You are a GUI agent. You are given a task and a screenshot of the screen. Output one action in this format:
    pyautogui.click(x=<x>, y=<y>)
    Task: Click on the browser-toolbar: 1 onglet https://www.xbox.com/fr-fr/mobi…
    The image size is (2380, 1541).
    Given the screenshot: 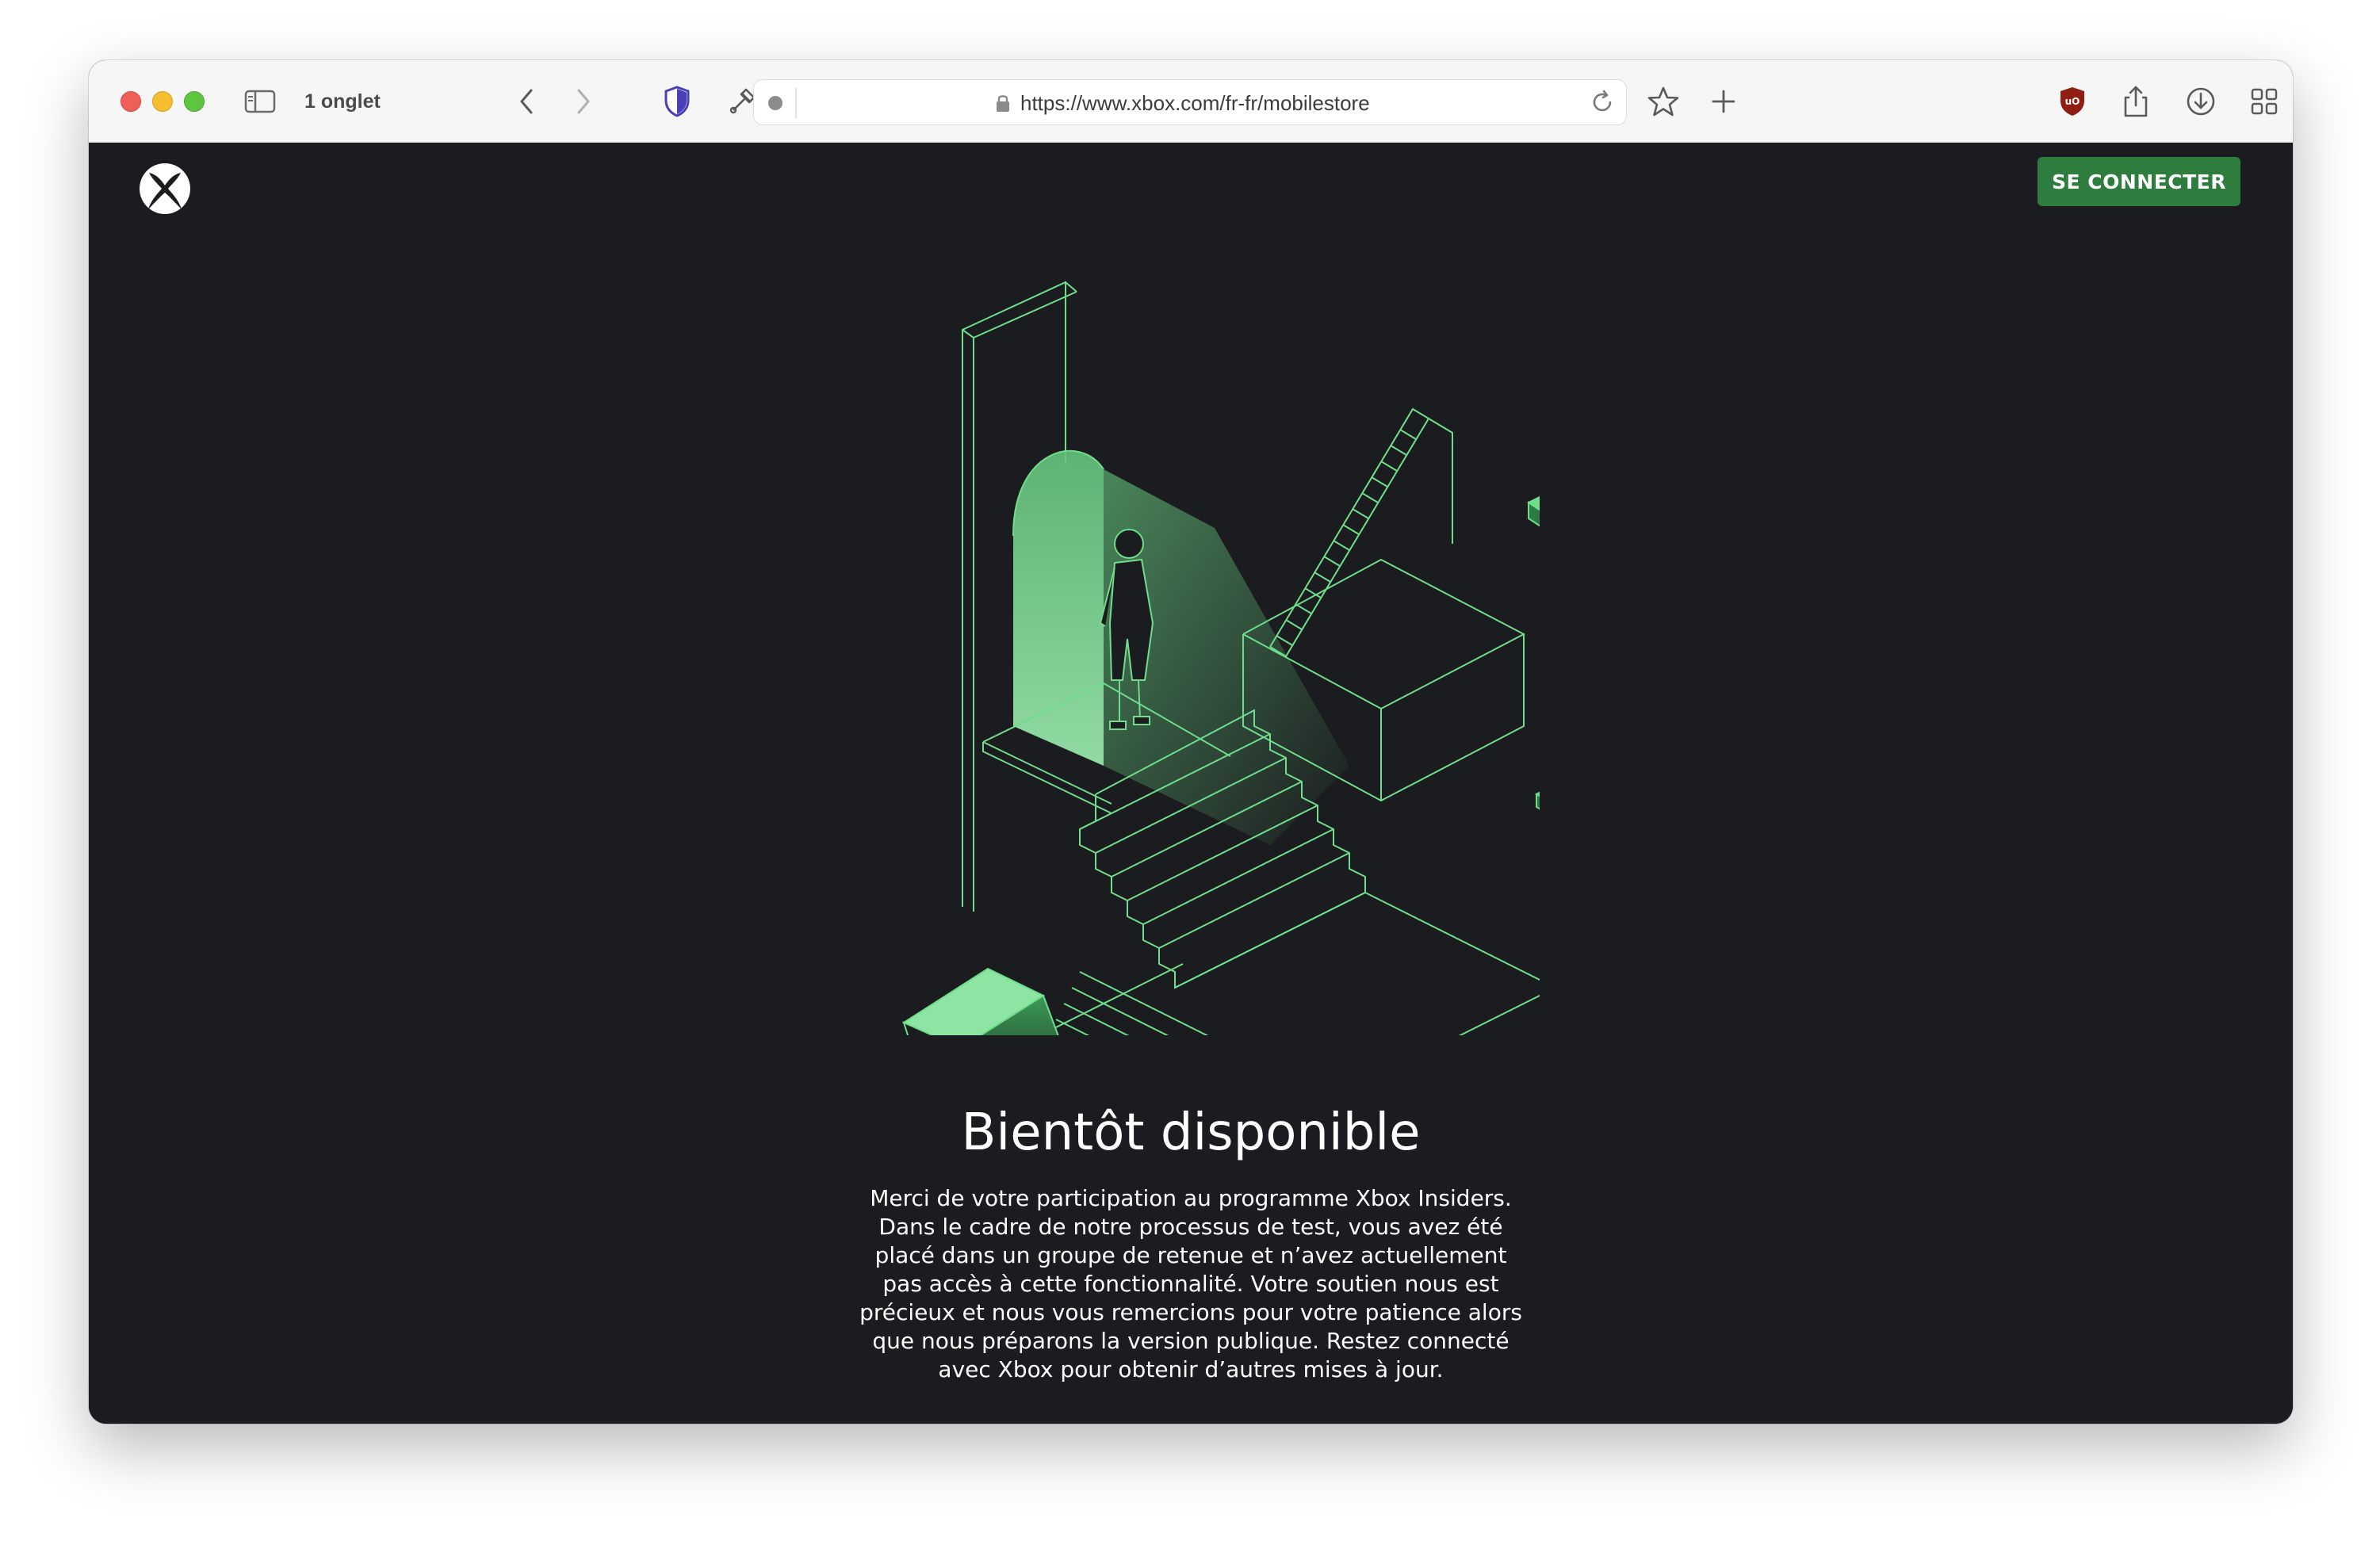 What is the action you would take?
    pyautogui.click(x=1191, y=101)
    